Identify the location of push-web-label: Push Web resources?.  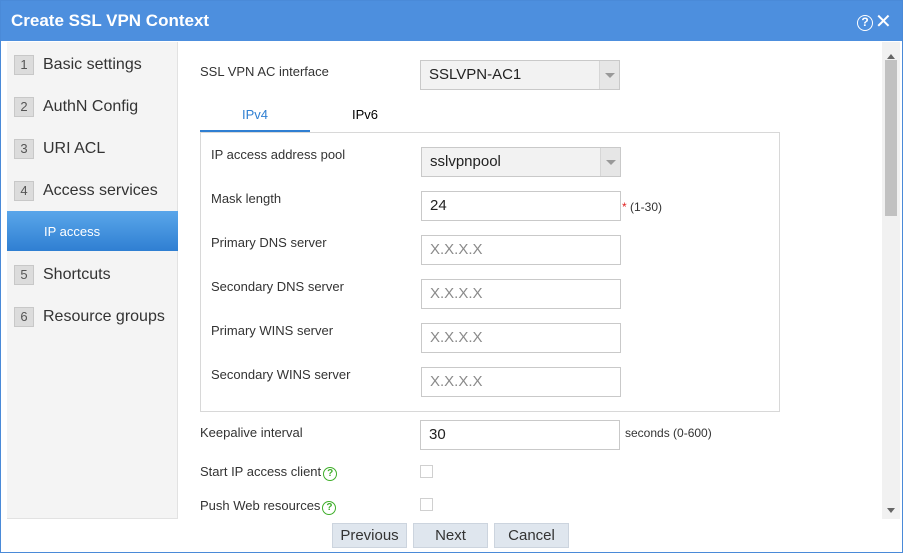
(268, 506).